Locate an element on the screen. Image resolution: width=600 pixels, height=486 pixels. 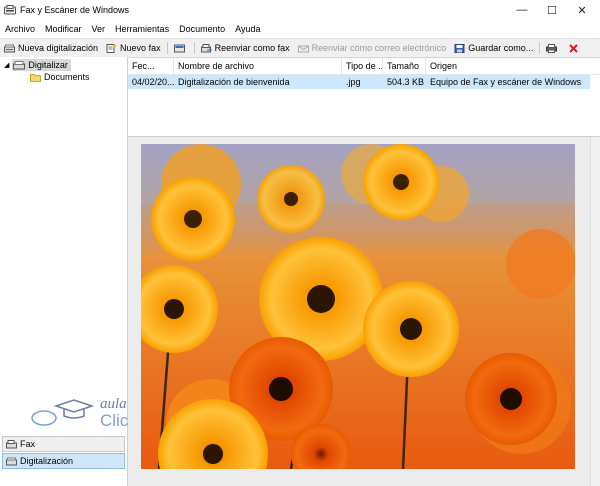
fax-icon is located at coordinates (11, 443).